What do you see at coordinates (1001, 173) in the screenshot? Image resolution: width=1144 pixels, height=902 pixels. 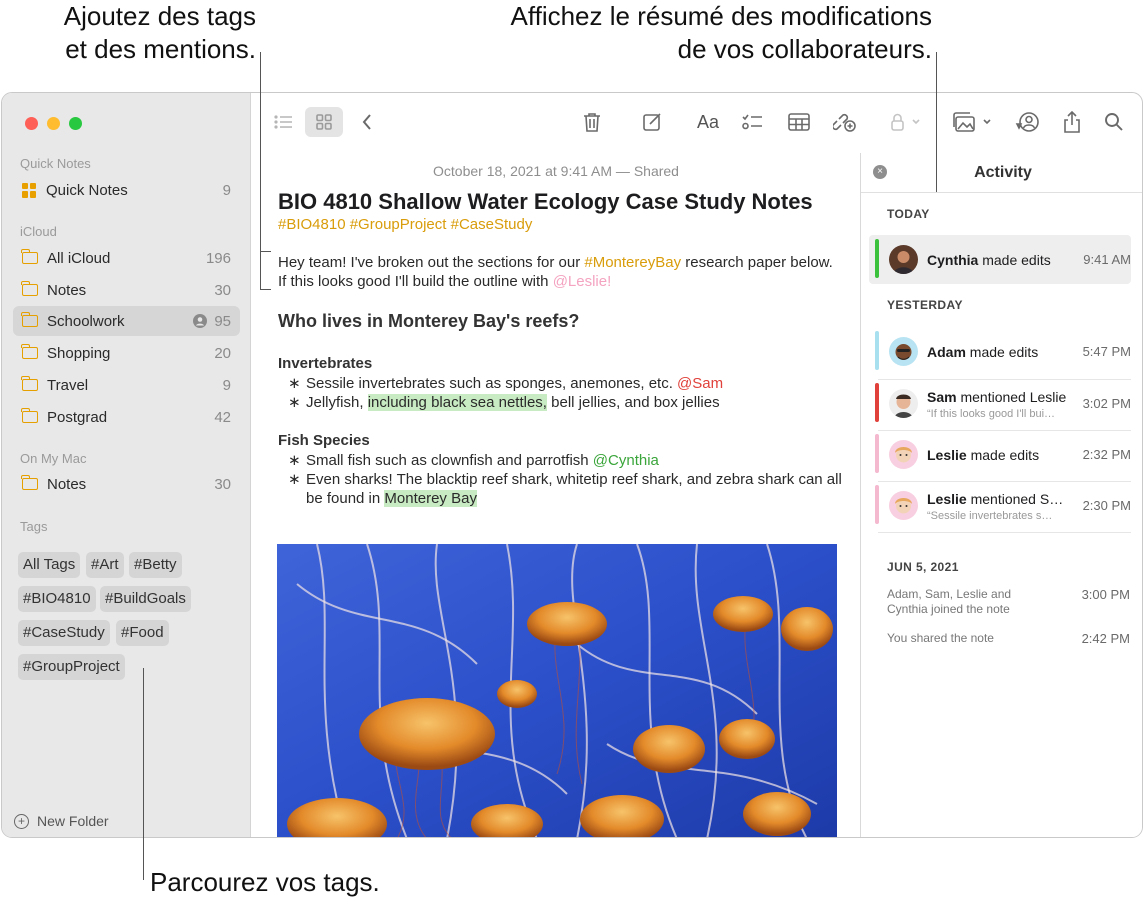 I see `activity-header: × Activity` at bounding box center [1001, 173].